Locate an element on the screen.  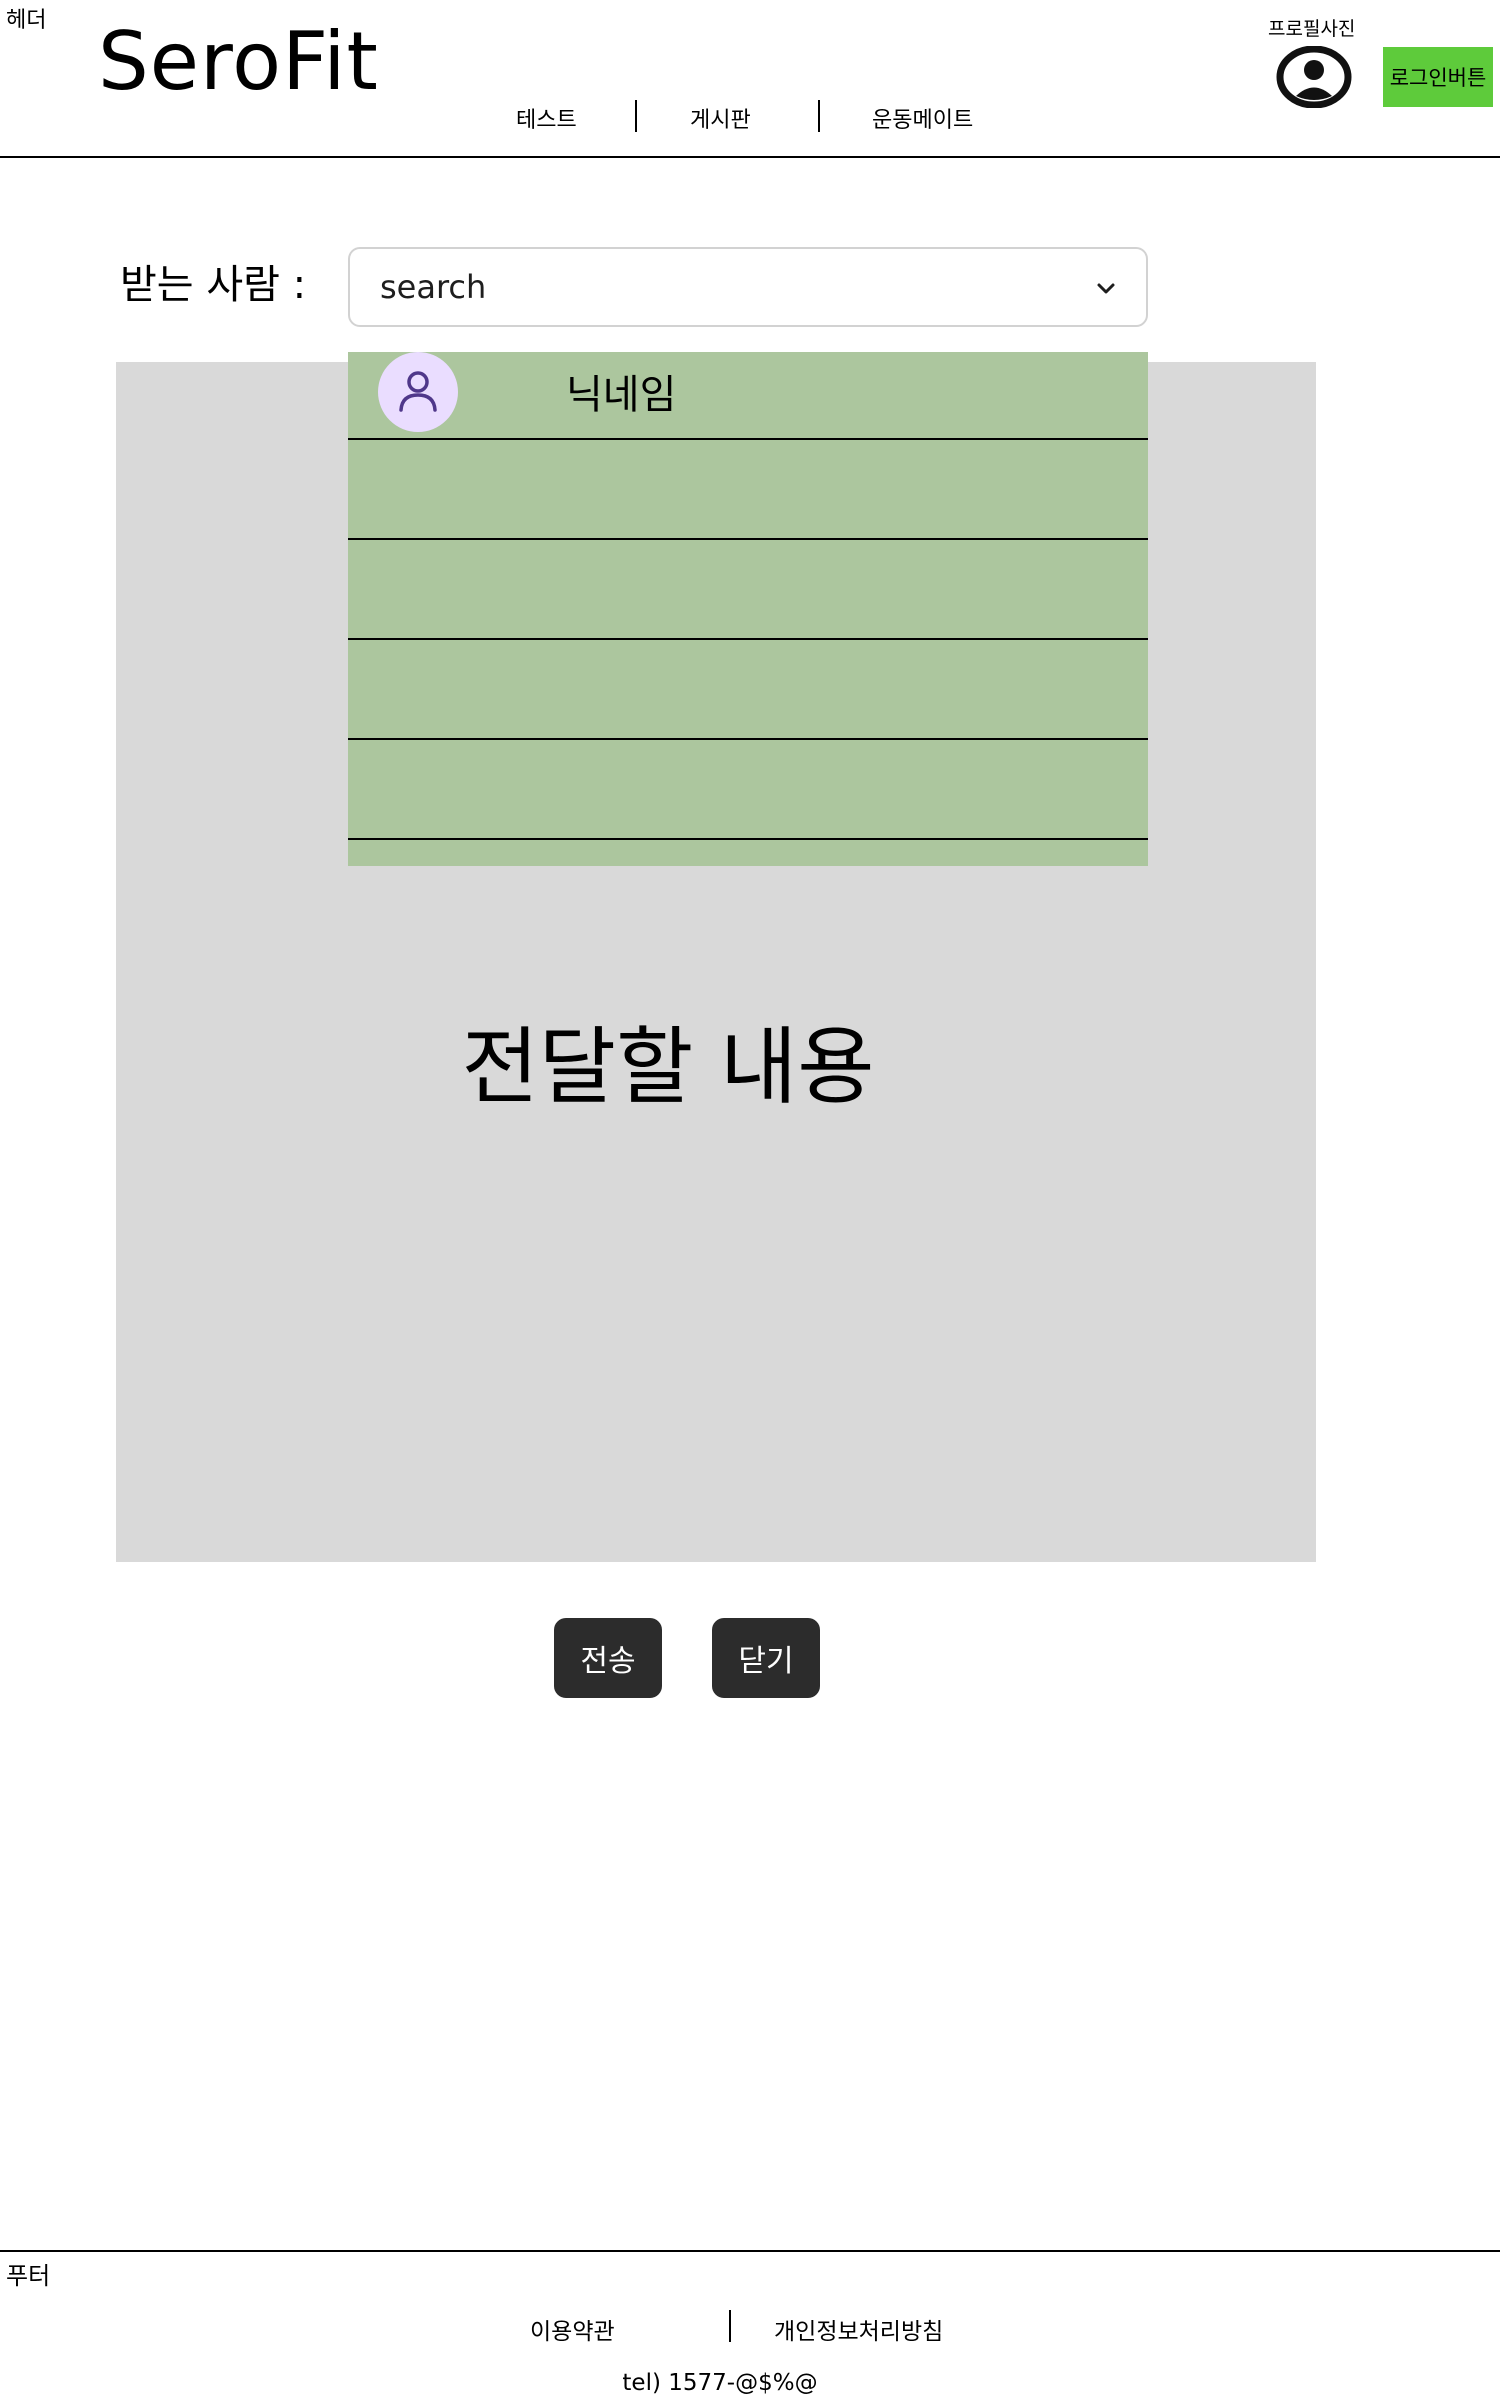
recipient-dropdown-list: 닉네임 is located at coordinates (748, 609).